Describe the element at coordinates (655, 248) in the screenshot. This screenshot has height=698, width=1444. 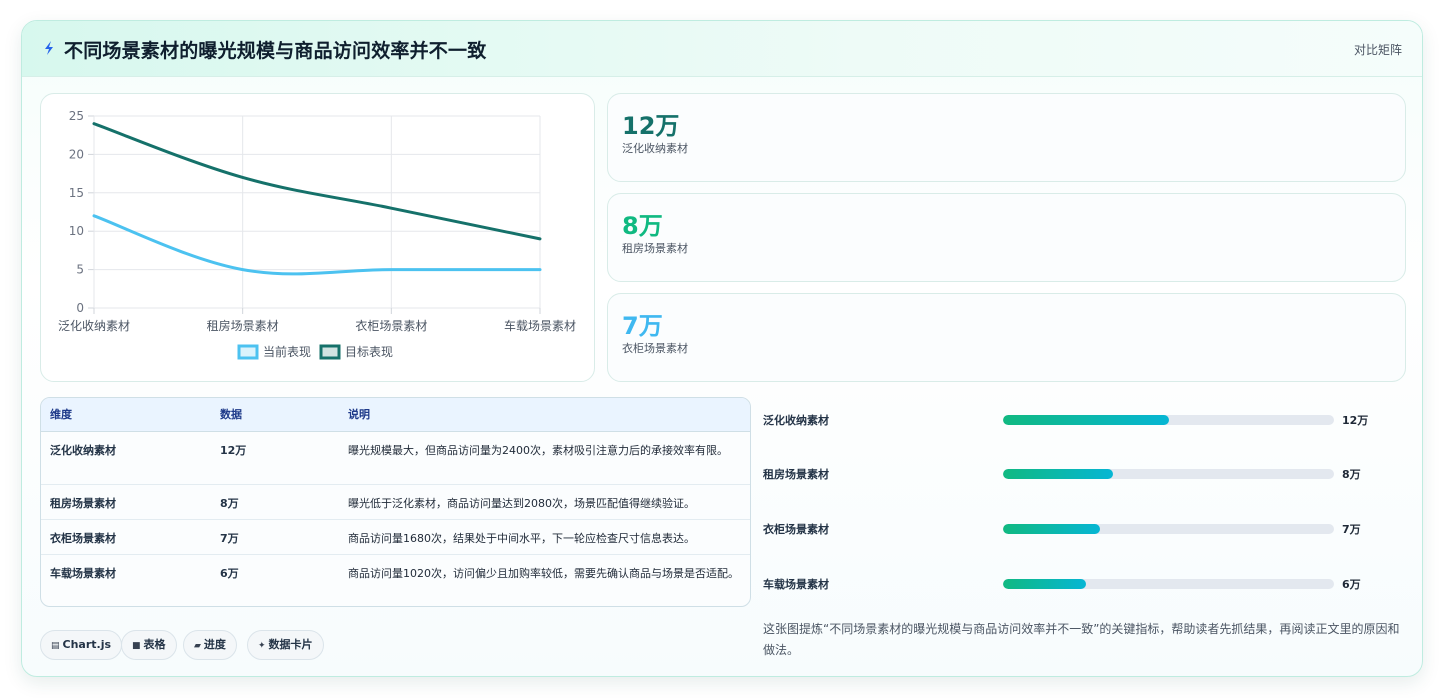
I see `kpi-label: 租房场景素材` at that location.